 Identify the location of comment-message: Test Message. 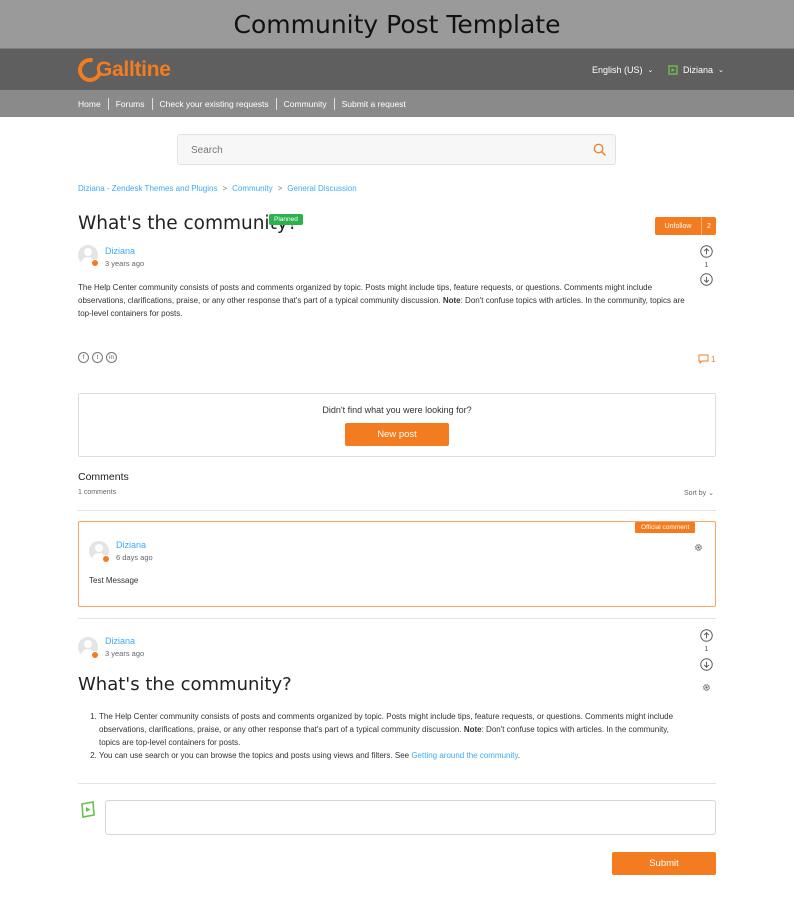
(114, 580).